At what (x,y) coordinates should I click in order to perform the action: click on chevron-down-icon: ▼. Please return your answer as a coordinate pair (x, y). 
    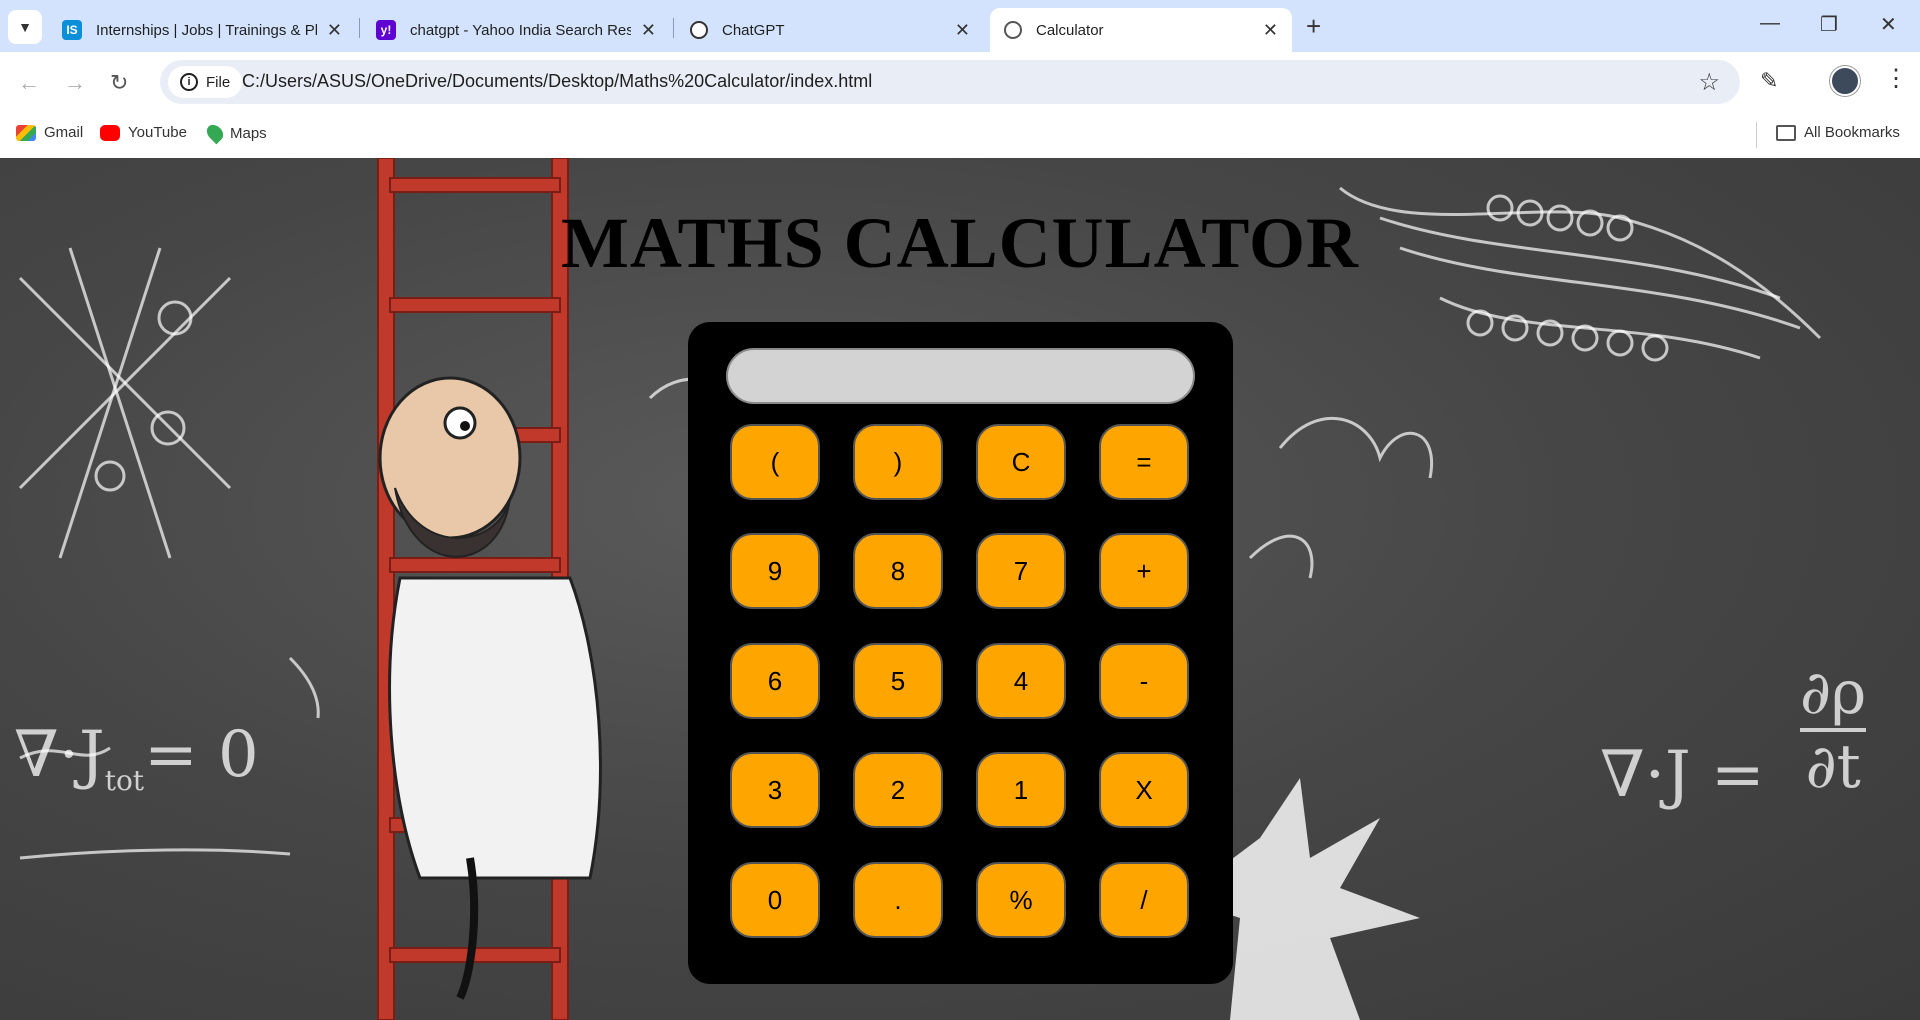
    Looking at the image, I should click on (25, 27).